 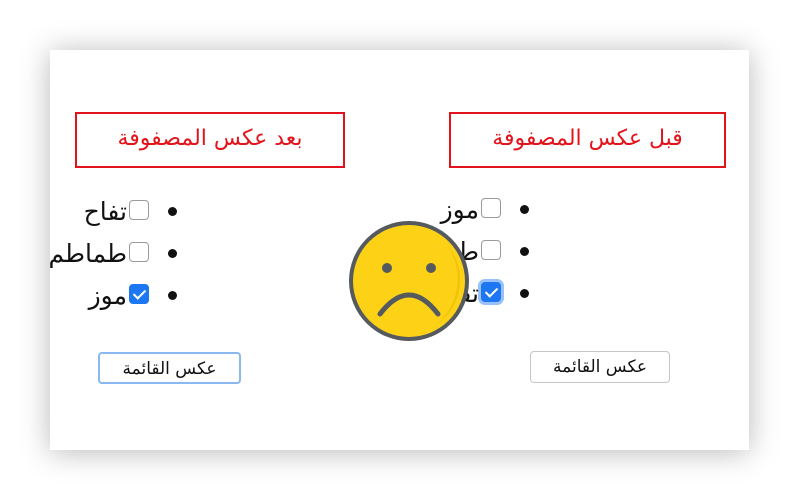 I want to click on list-item: تفاح, so click(x=112, y=211).